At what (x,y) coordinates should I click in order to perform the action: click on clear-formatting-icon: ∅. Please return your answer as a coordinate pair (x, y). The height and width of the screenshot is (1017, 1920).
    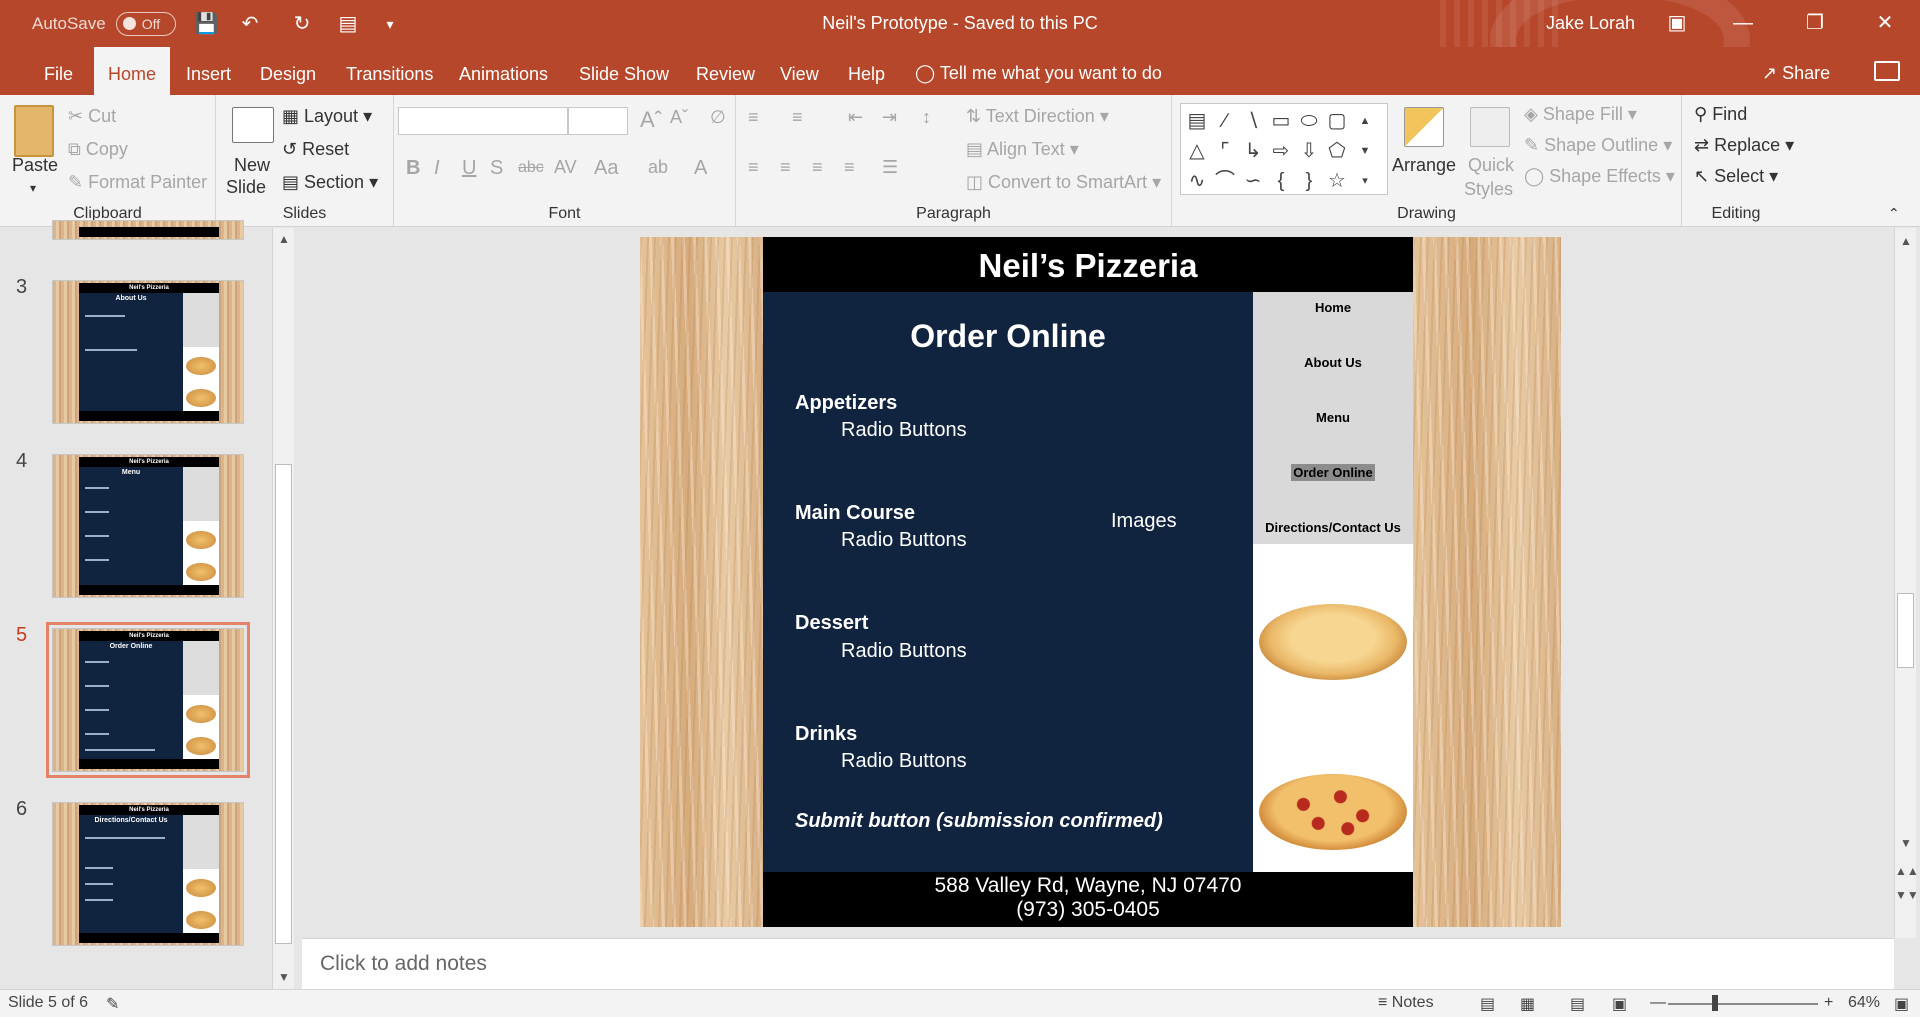
    Looking at the image, I should click on (718, 117).